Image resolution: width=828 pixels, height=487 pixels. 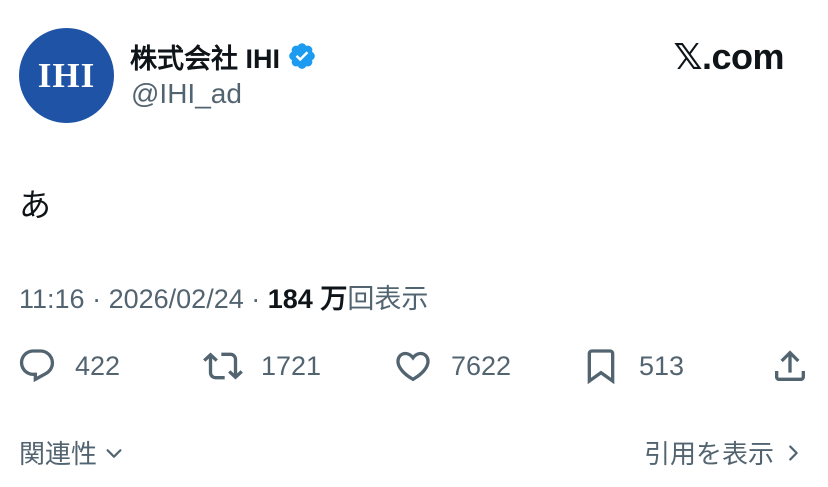 What do you see at coordinates (68, 366) in the screenshot?
I see `reply-button: 422` at bounding box center [68, 366].